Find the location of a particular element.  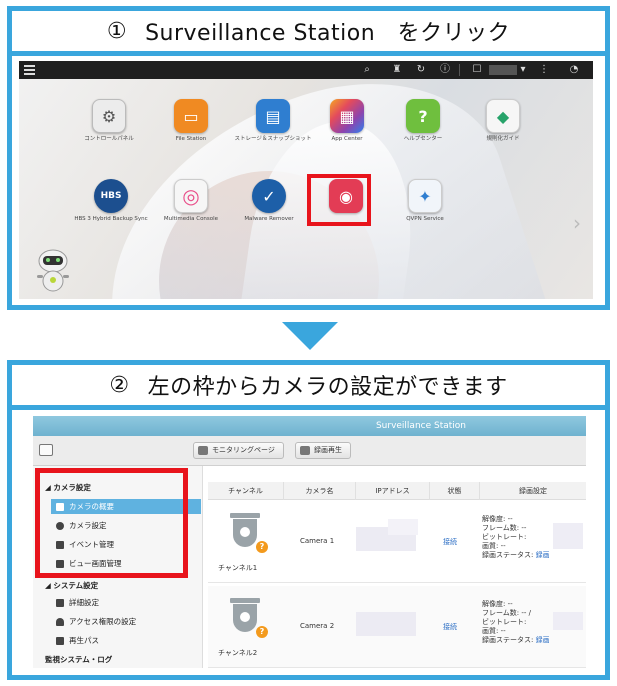

app-label: QVPN Service is located at coordinates (425, 219).